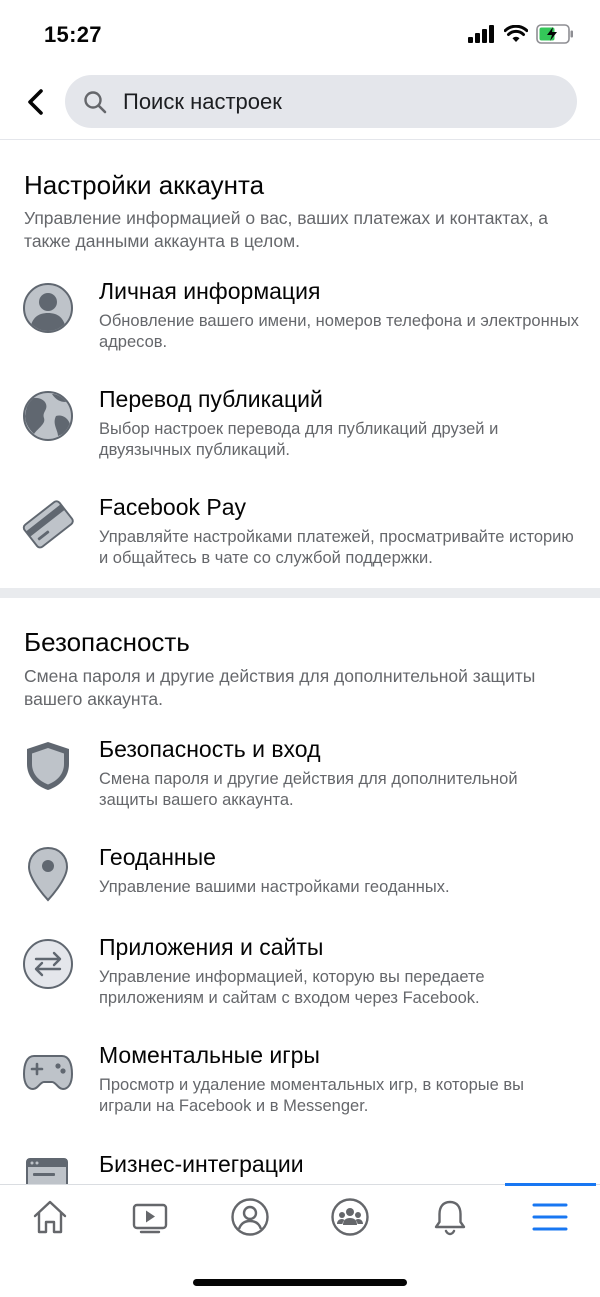  Describe the element at coordinates (516, 36) in the screenshot. I see `wifi-icon` at that location.